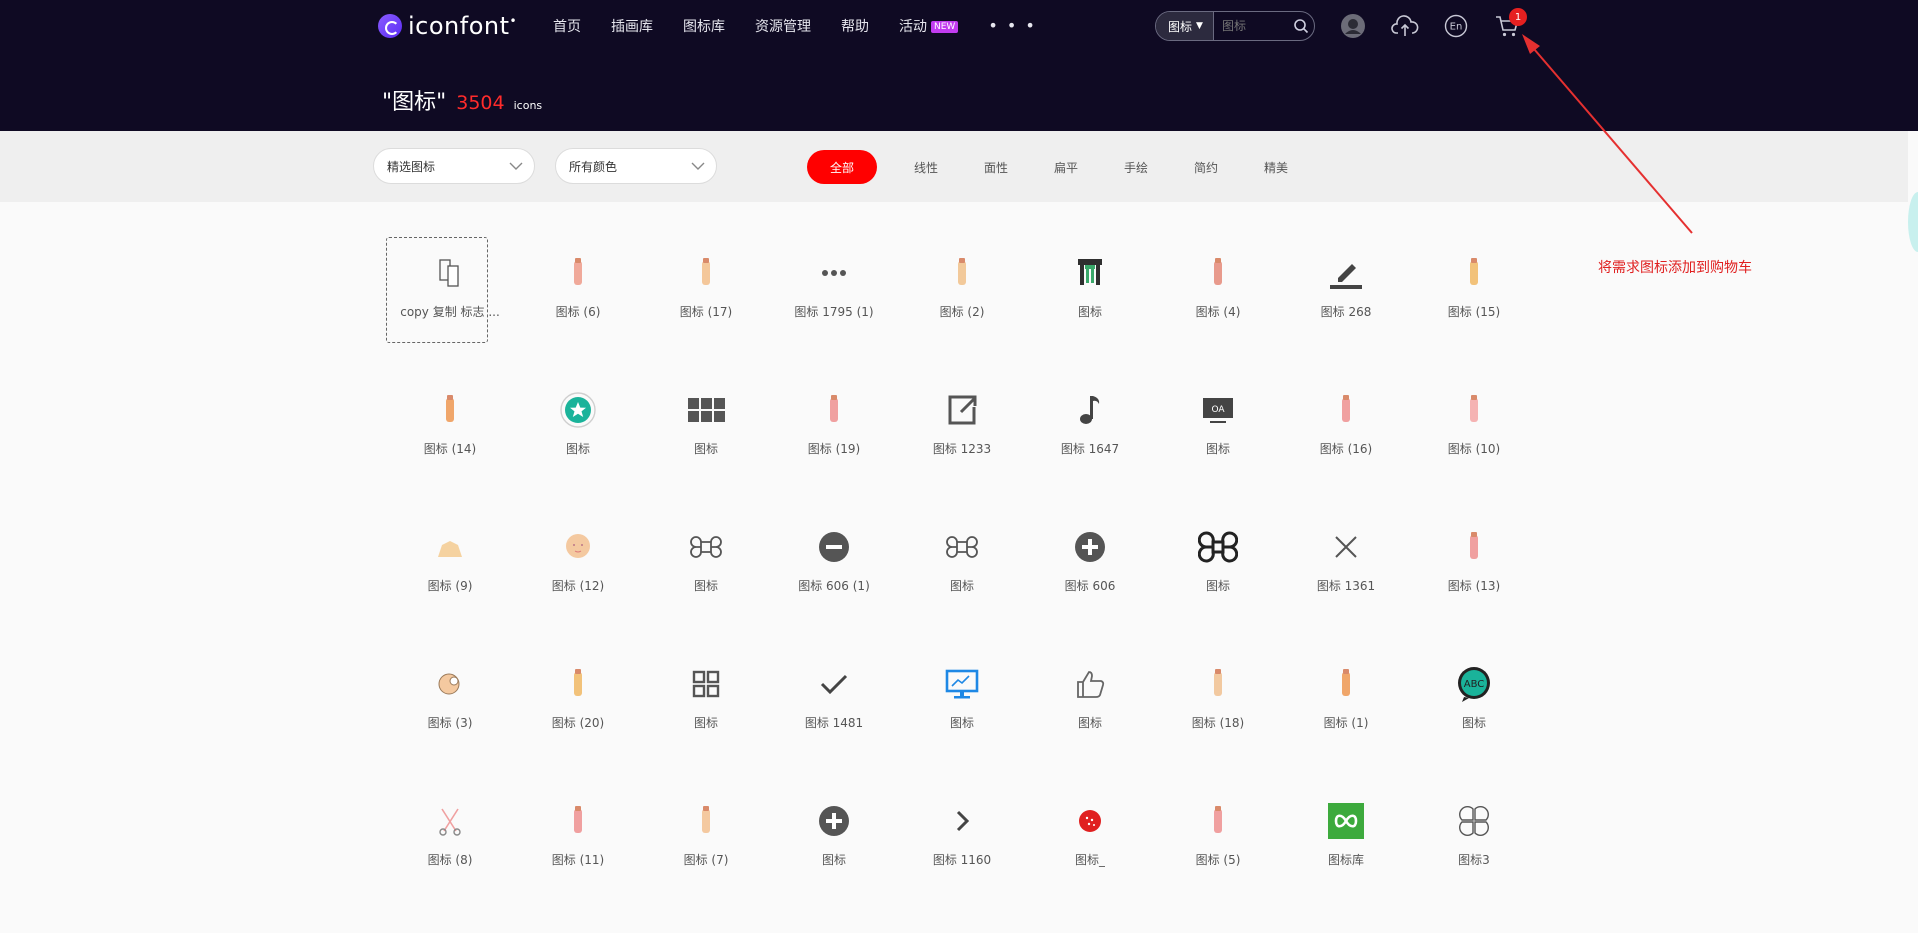 The width and height of the screenshot is (1918, 933). What do you see at coordinates (1218, 860) in the screenshot?
I see `icon-card-label: 图标 (5)` at bounding box center [1218, 860].